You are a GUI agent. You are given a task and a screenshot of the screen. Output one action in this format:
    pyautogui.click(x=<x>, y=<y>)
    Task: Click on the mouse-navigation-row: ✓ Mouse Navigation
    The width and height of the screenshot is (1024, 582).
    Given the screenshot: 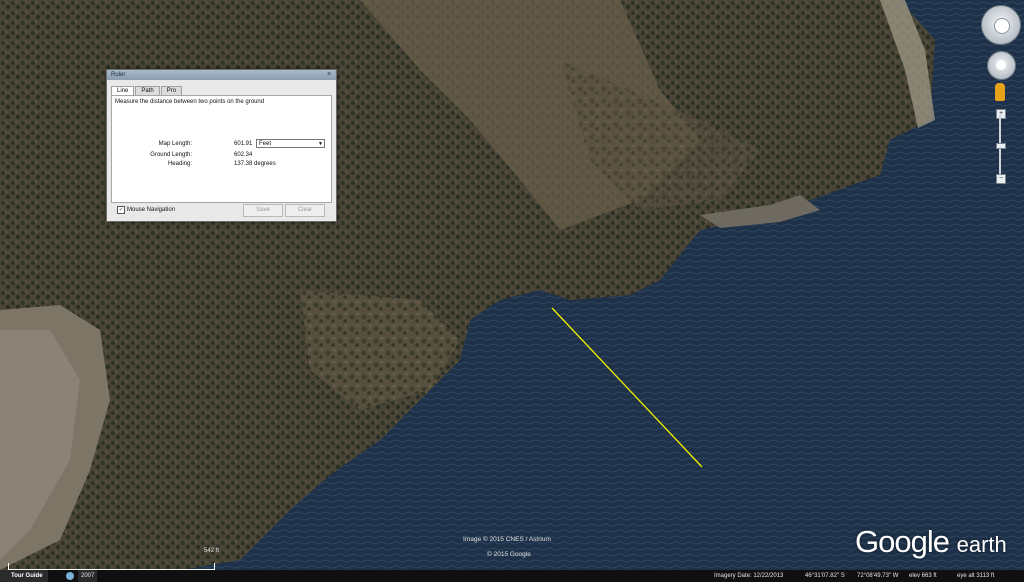 What is the action you would take?
    pyautogui.click(x=146, y=210)
    